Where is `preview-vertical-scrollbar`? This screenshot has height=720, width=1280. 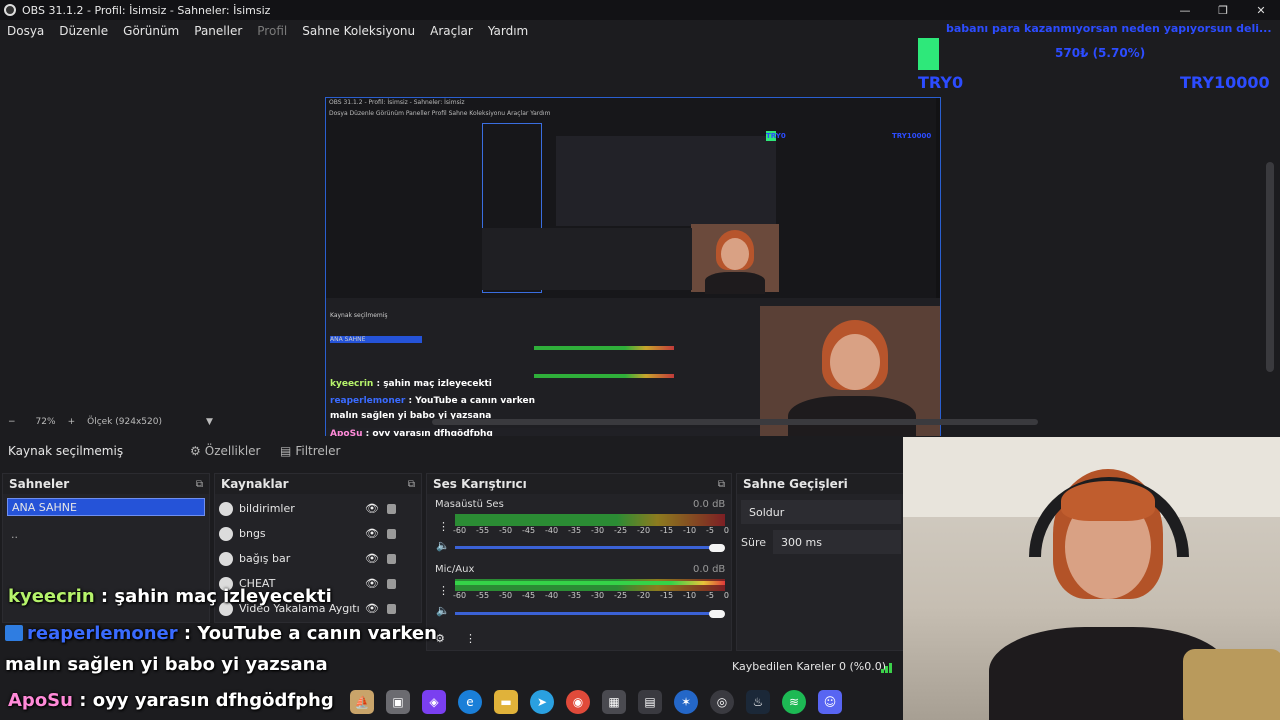 preview-vertical-scrollbar is located at coordinates (1270, 267).